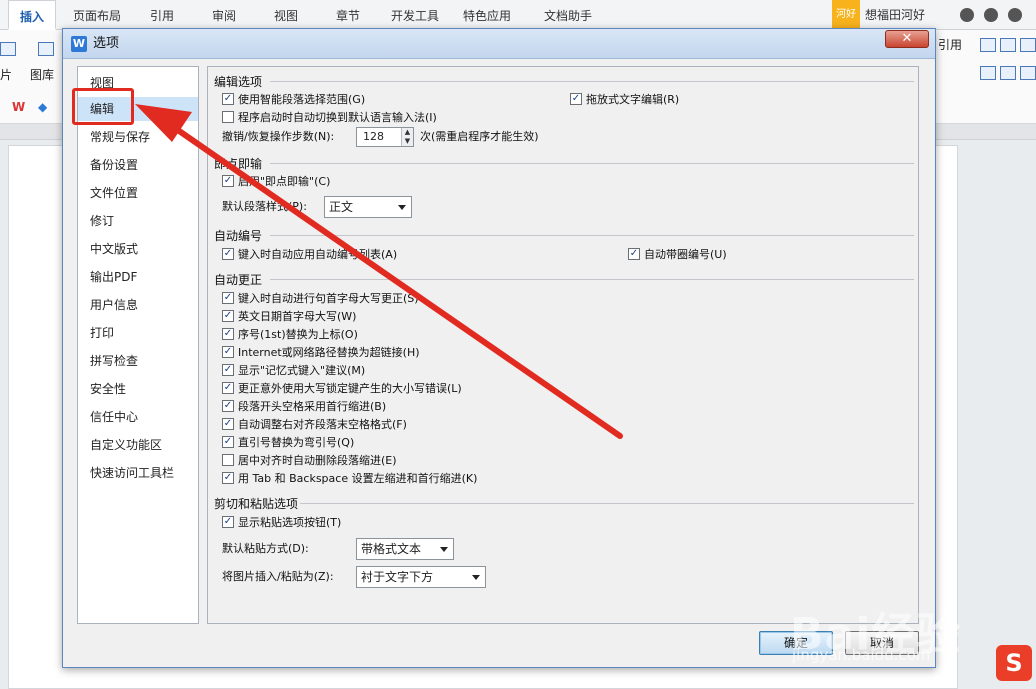  I want to click on eraser-icon, so click(1008, 73).